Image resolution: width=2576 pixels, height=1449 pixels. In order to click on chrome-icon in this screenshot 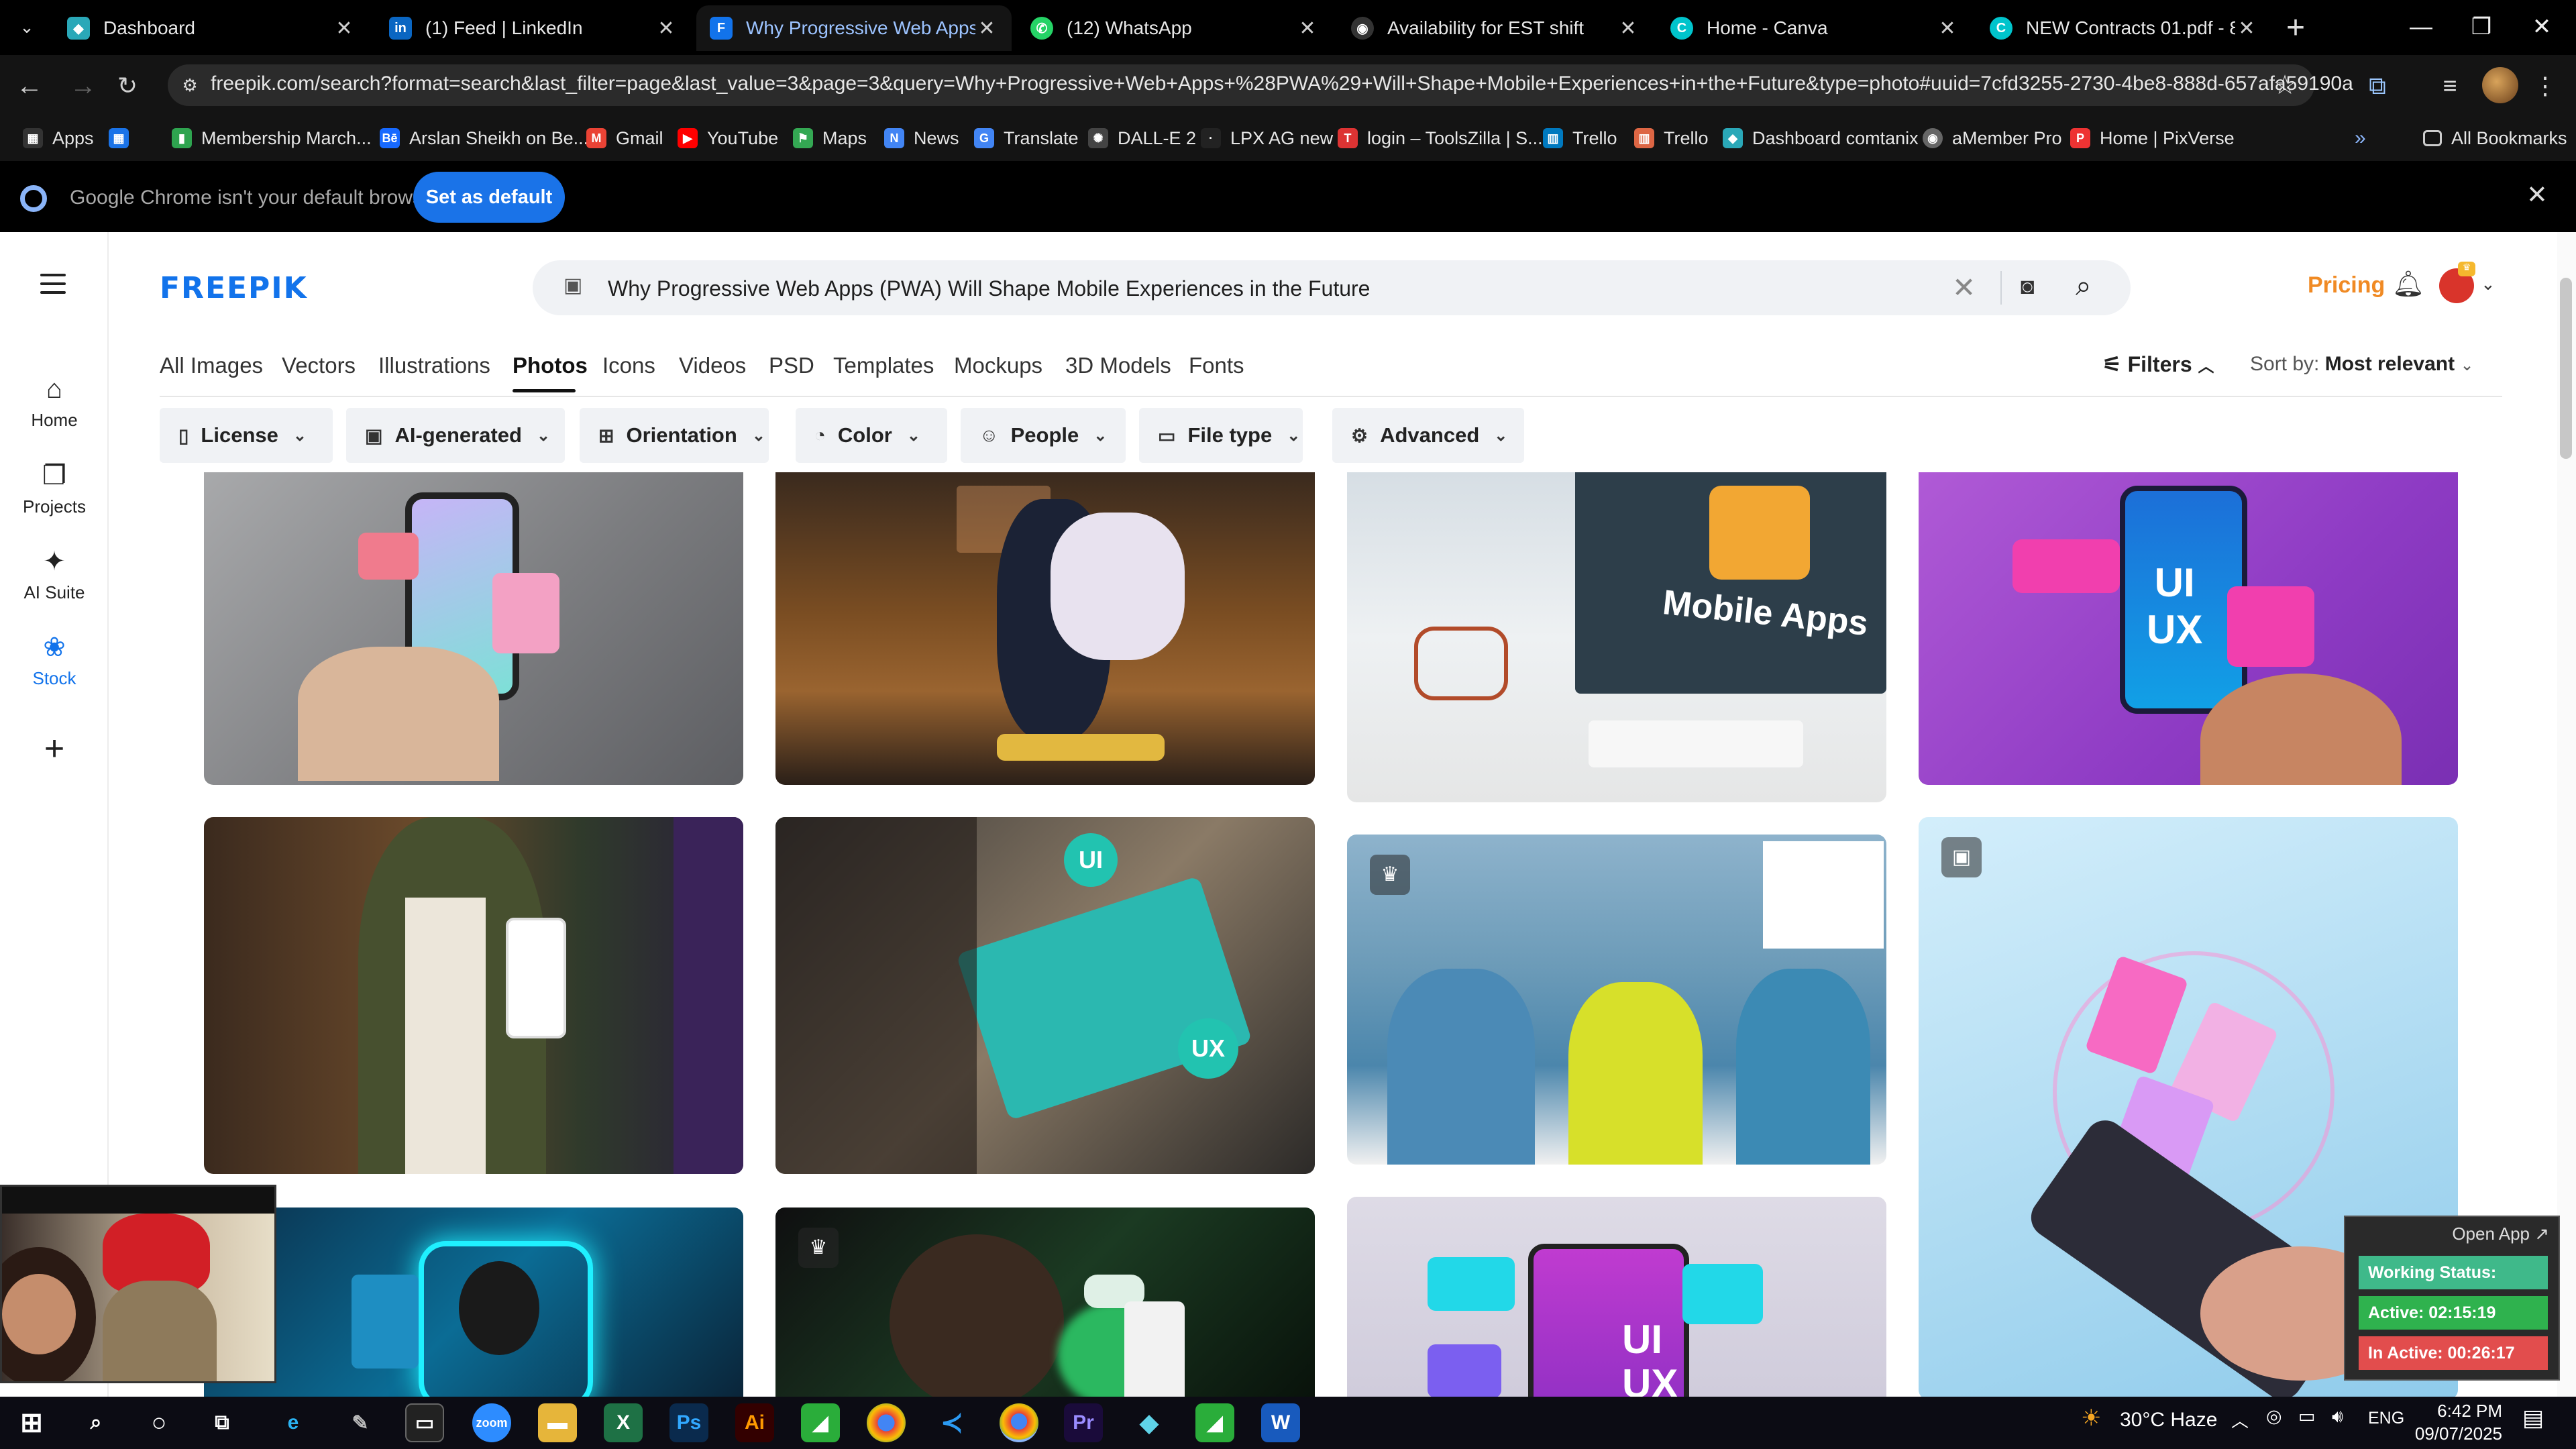, I will do `click(886, 1422)`.